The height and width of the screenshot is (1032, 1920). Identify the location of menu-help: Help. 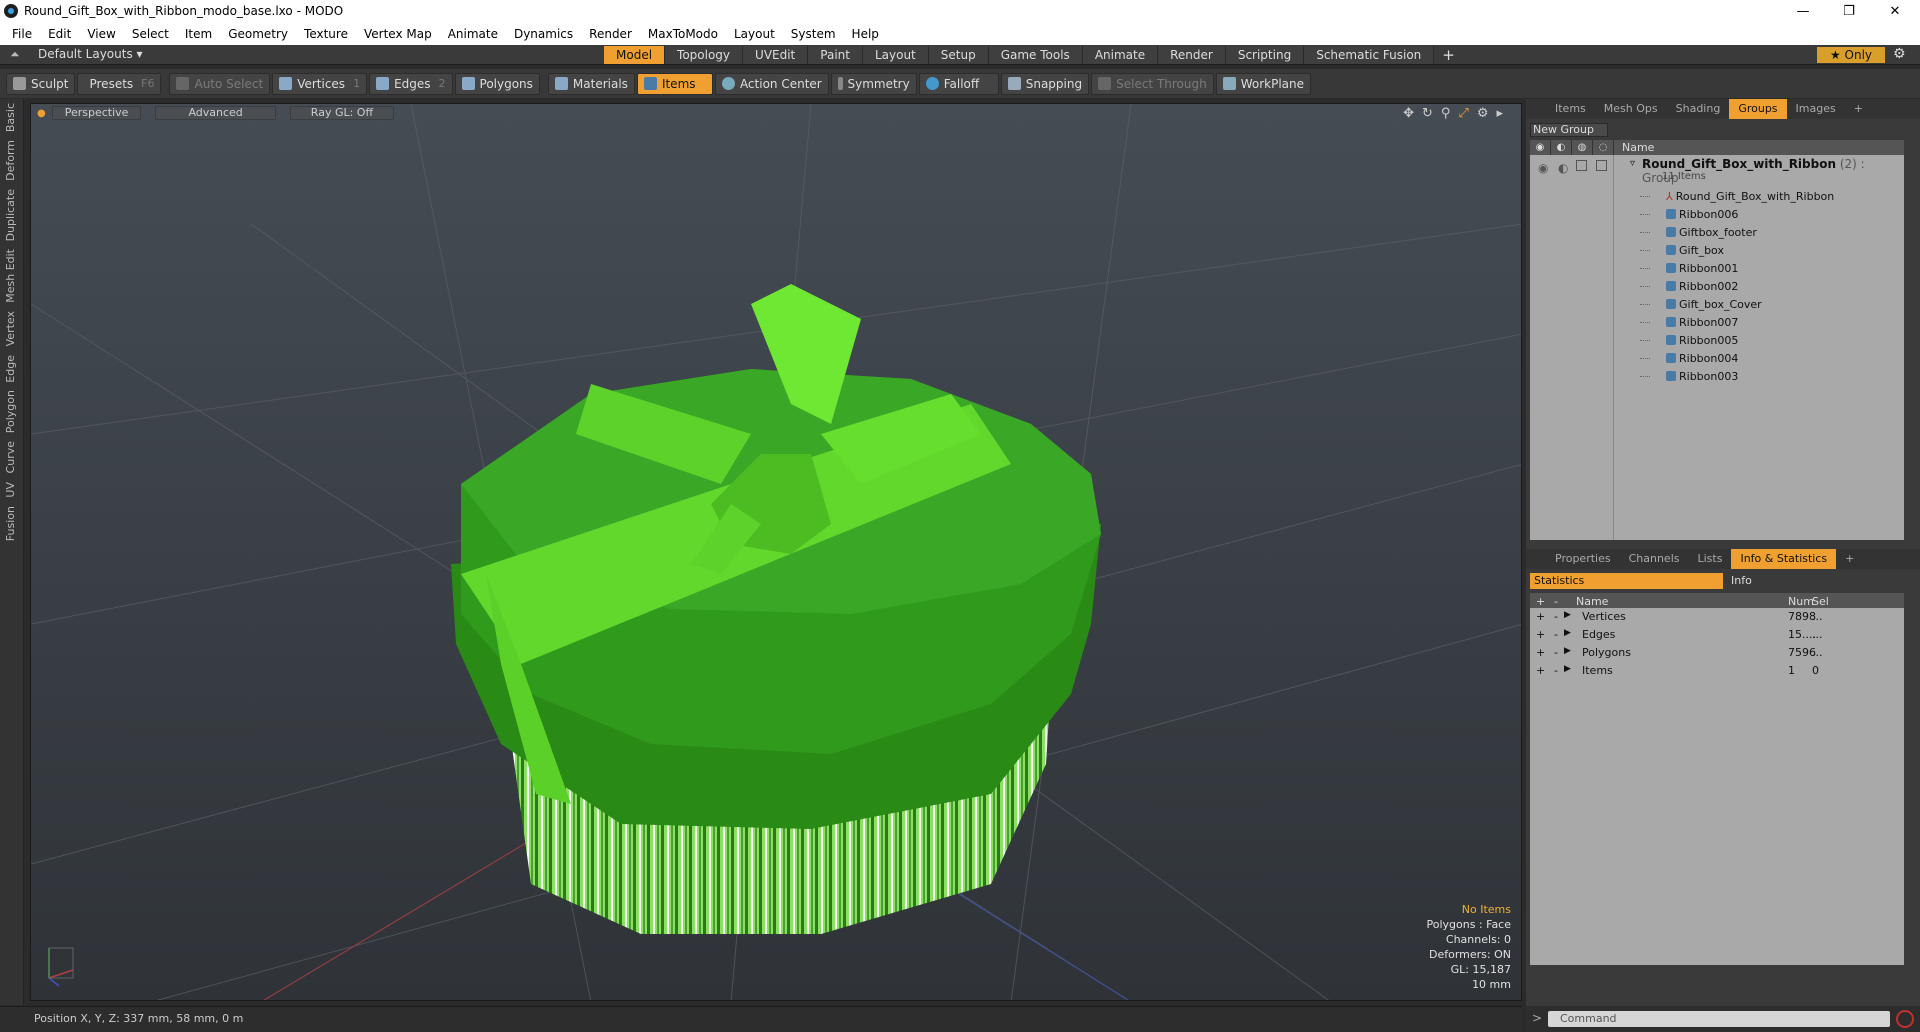
(865, 34).